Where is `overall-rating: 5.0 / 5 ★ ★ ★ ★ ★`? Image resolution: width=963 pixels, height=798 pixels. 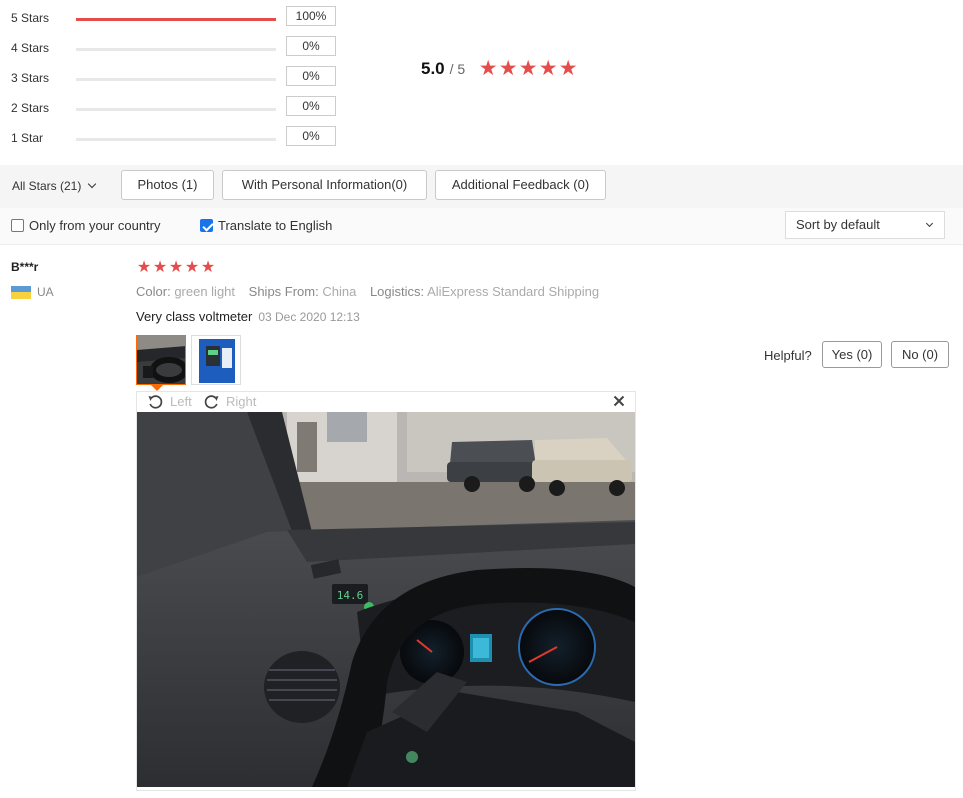 overall-rating: 5.0 / 5 ★ ★ ★ ★ ★ is located at coordinates (499, 68).